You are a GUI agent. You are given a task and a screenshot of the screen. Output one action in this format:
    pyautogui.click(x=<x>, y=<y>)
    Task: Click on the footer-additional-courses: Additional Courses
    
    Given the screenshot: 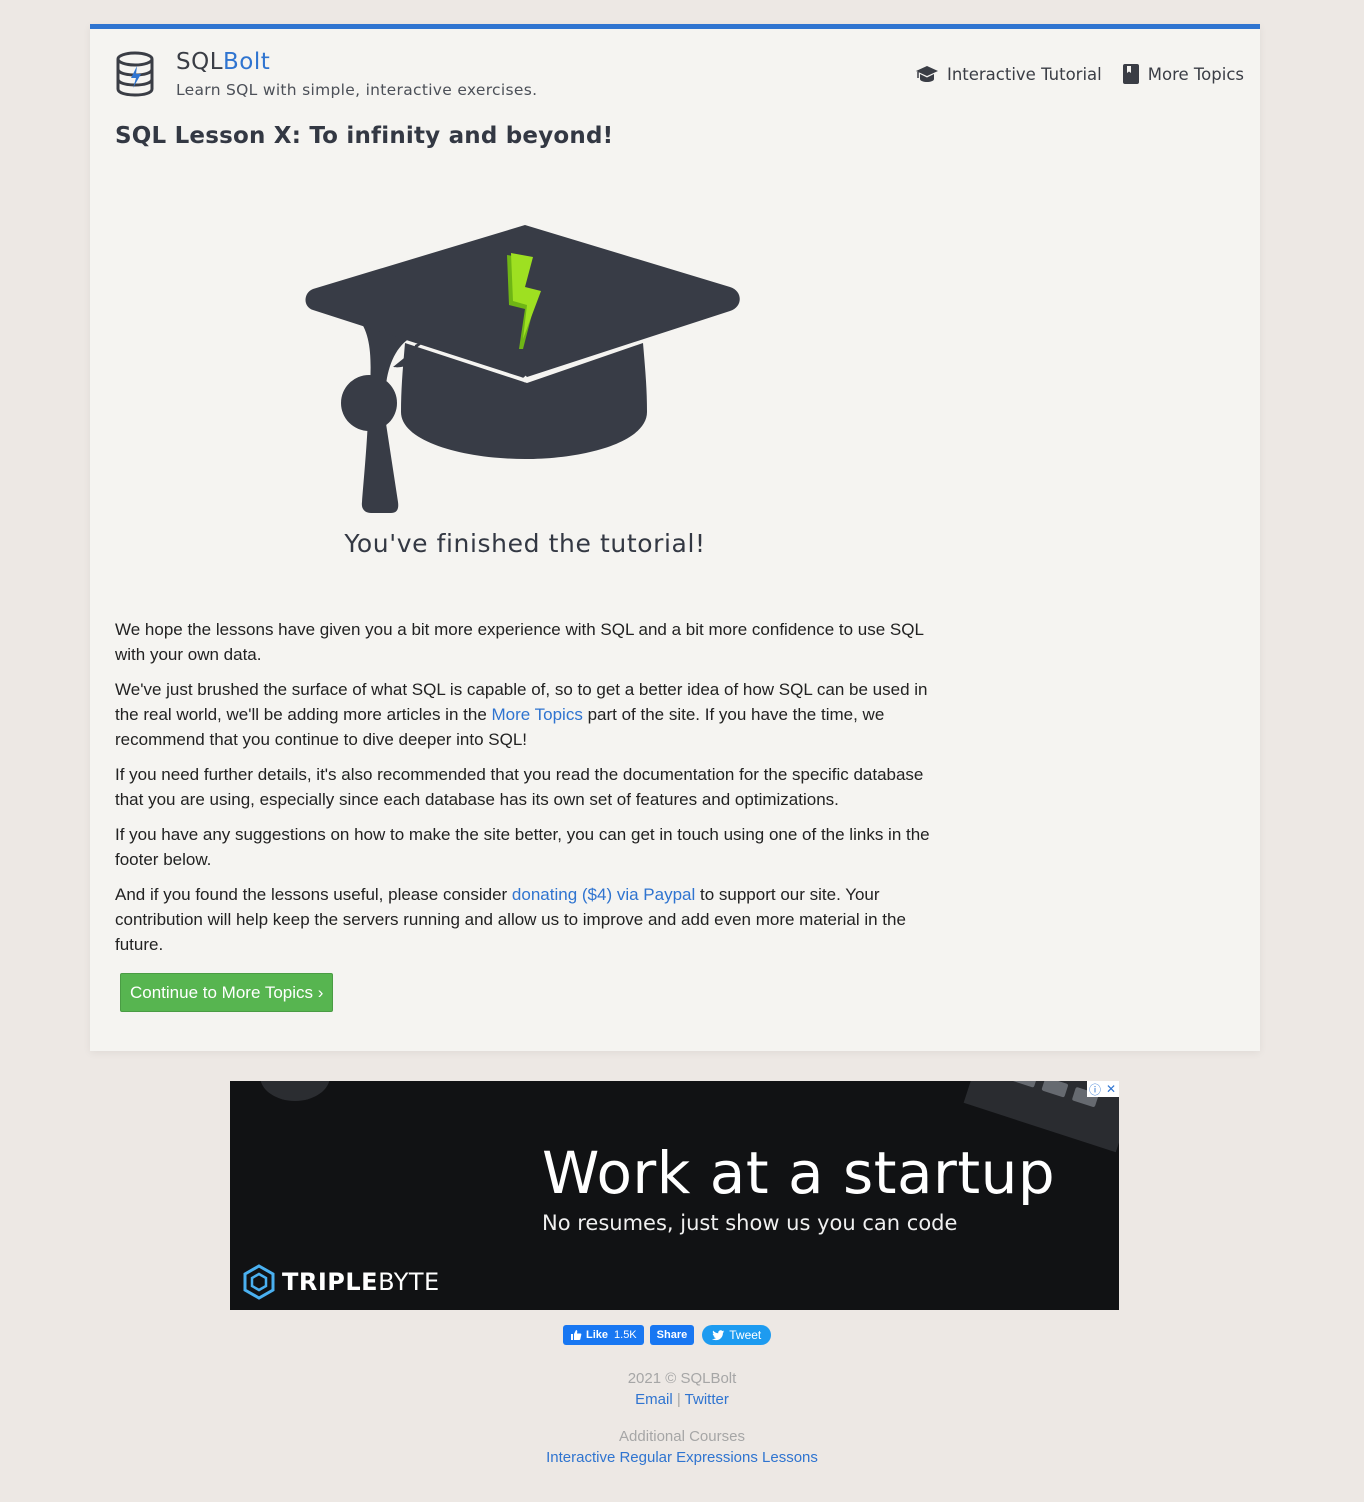 What is the action you would take?
    pyautogui.click(x=682, y=1436)
    